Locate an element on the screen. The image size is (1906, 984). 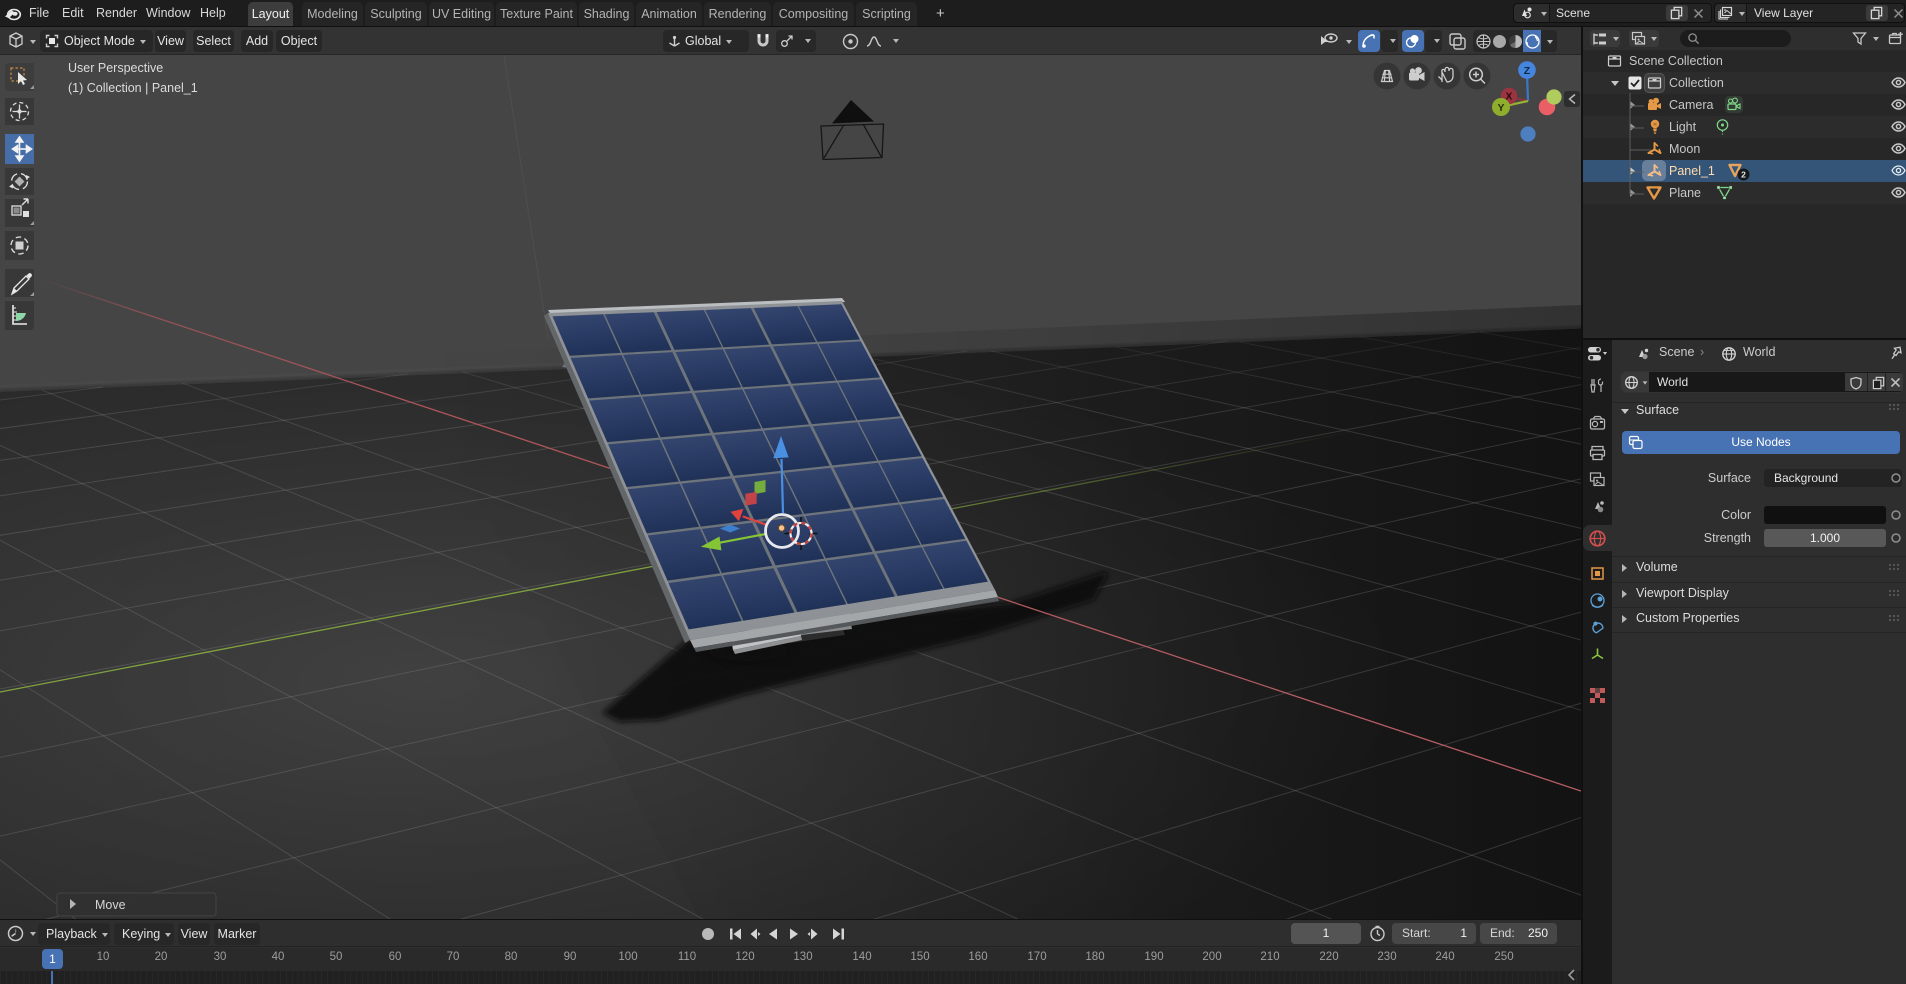
svg-text: 2 is located at coordinates (1743, 175).